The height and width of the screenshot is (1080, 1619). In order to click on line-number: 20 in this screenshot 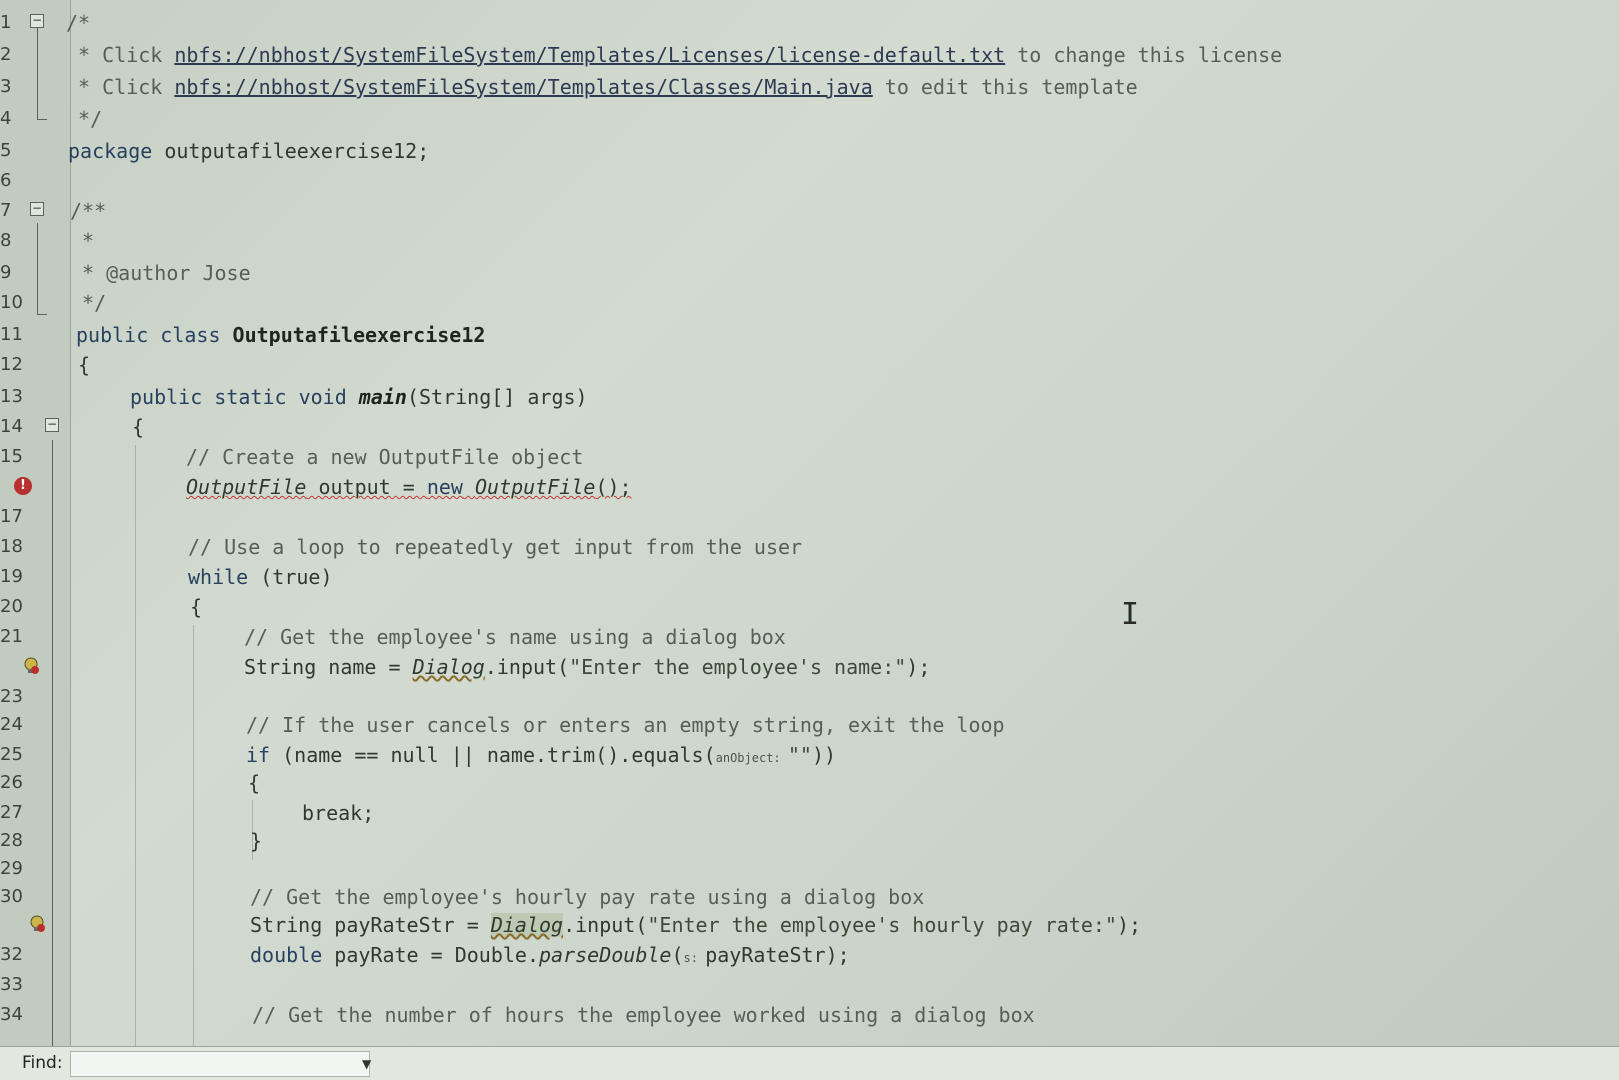, I will do `click(11, 606)`.